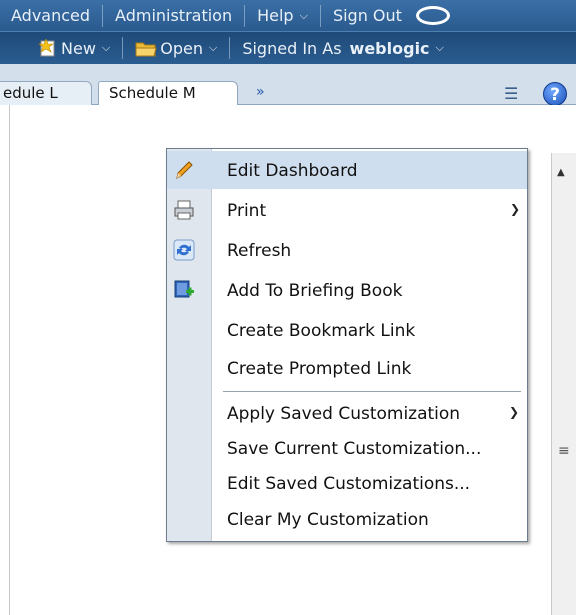  Describe the element at coordinates (347, 250) in the screenshot. I see `menu-item-refresh: Refresh` at that location.